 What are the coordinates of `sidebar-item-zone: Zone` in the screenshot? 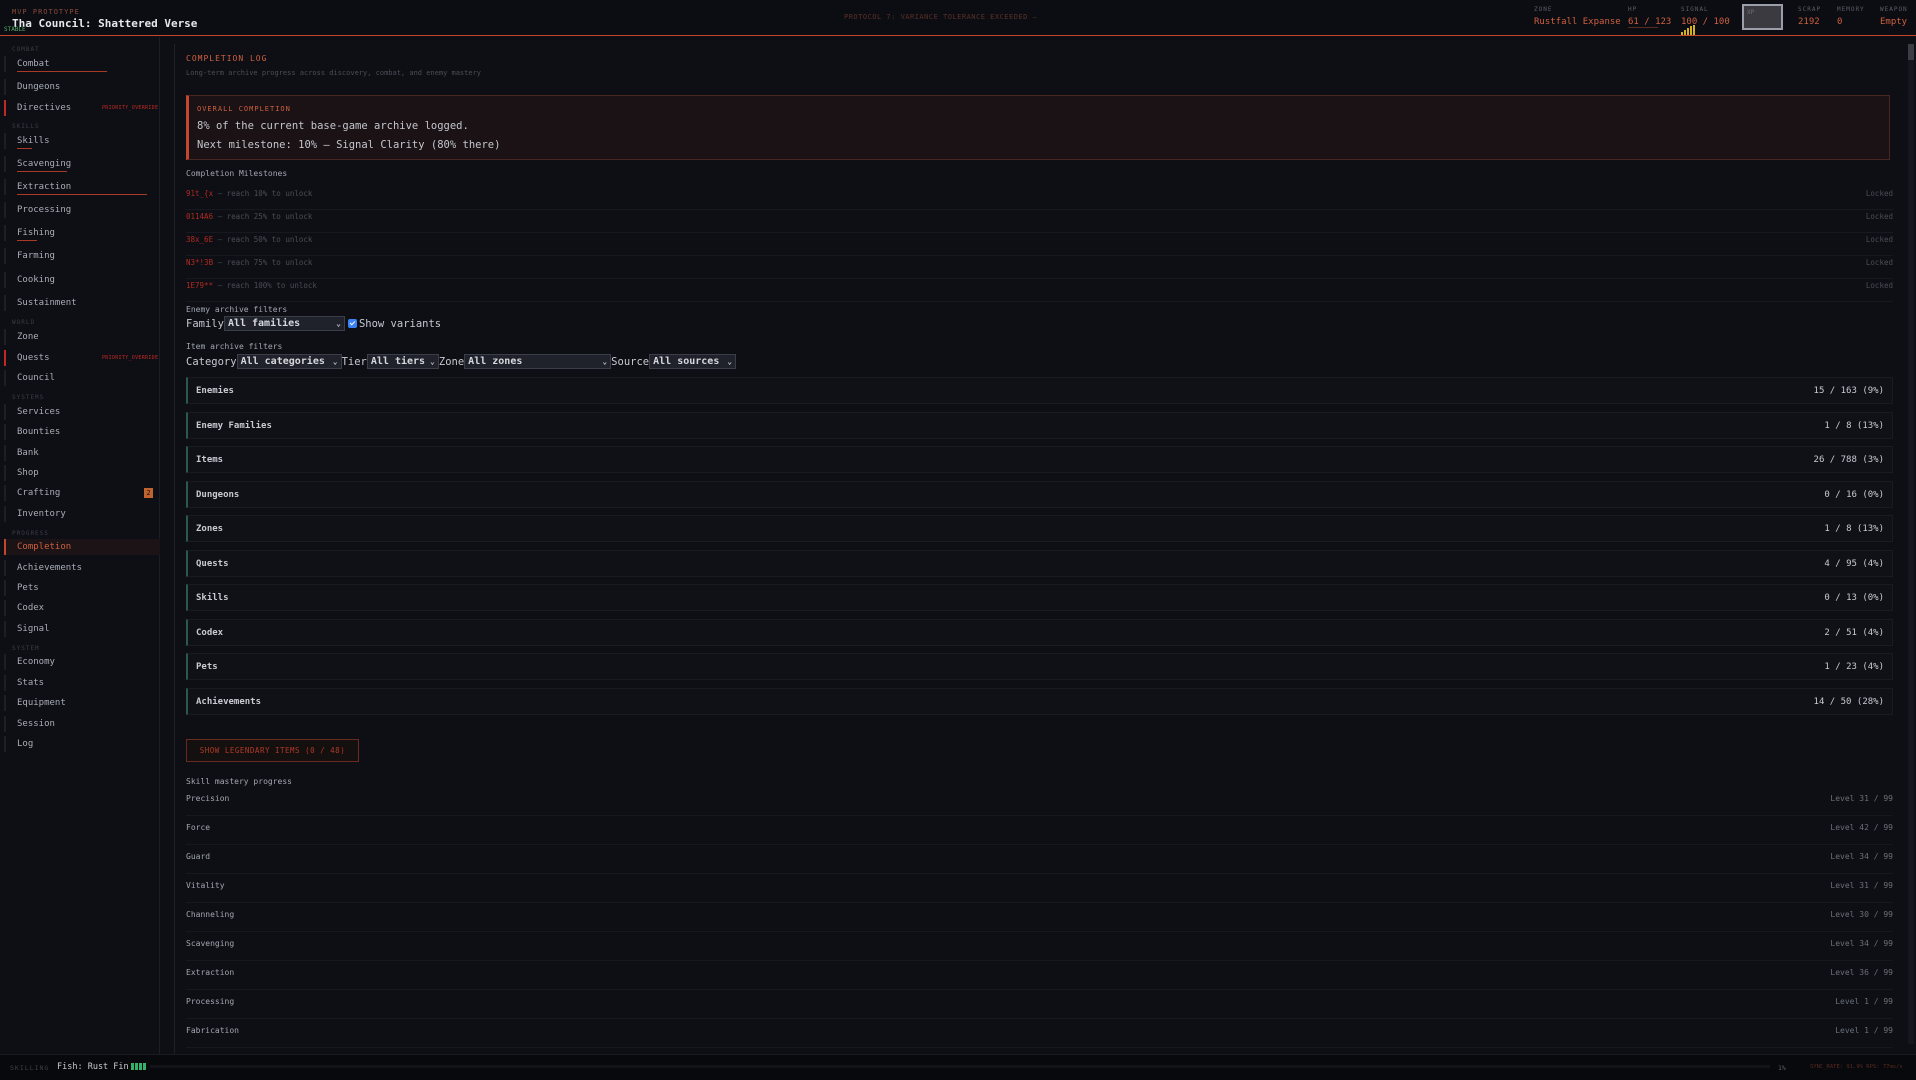 It's located at (82, 337).